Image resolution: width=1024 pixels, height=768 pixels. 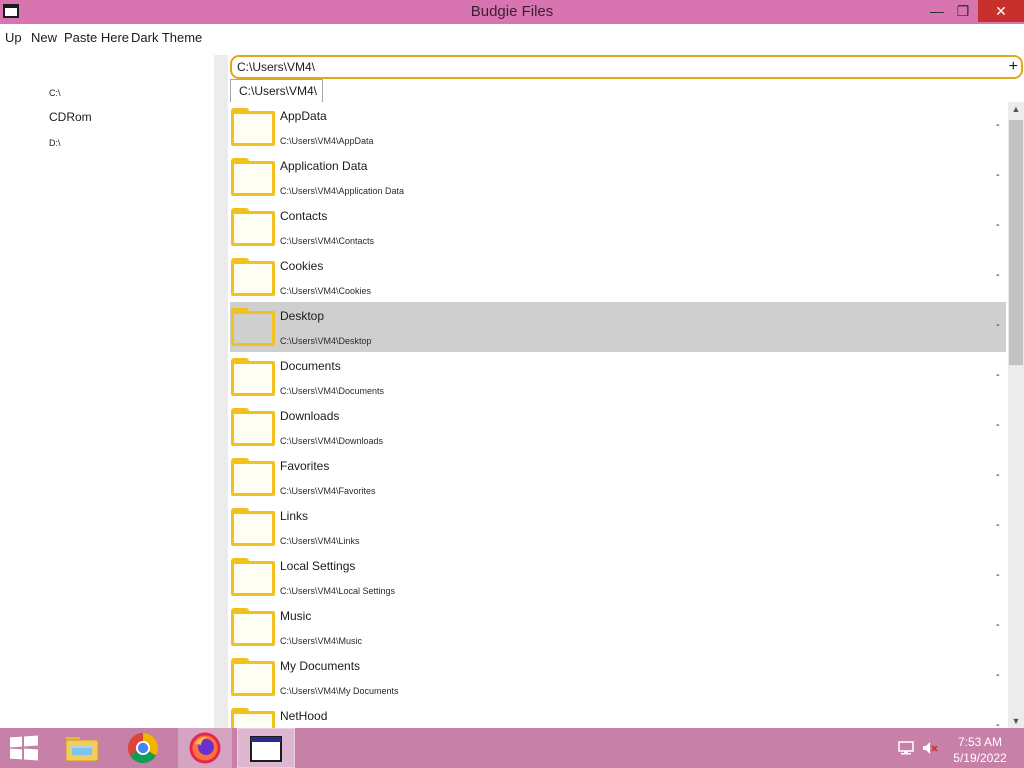 I want to click on menu-up: Up, so click(x=13, y=37).